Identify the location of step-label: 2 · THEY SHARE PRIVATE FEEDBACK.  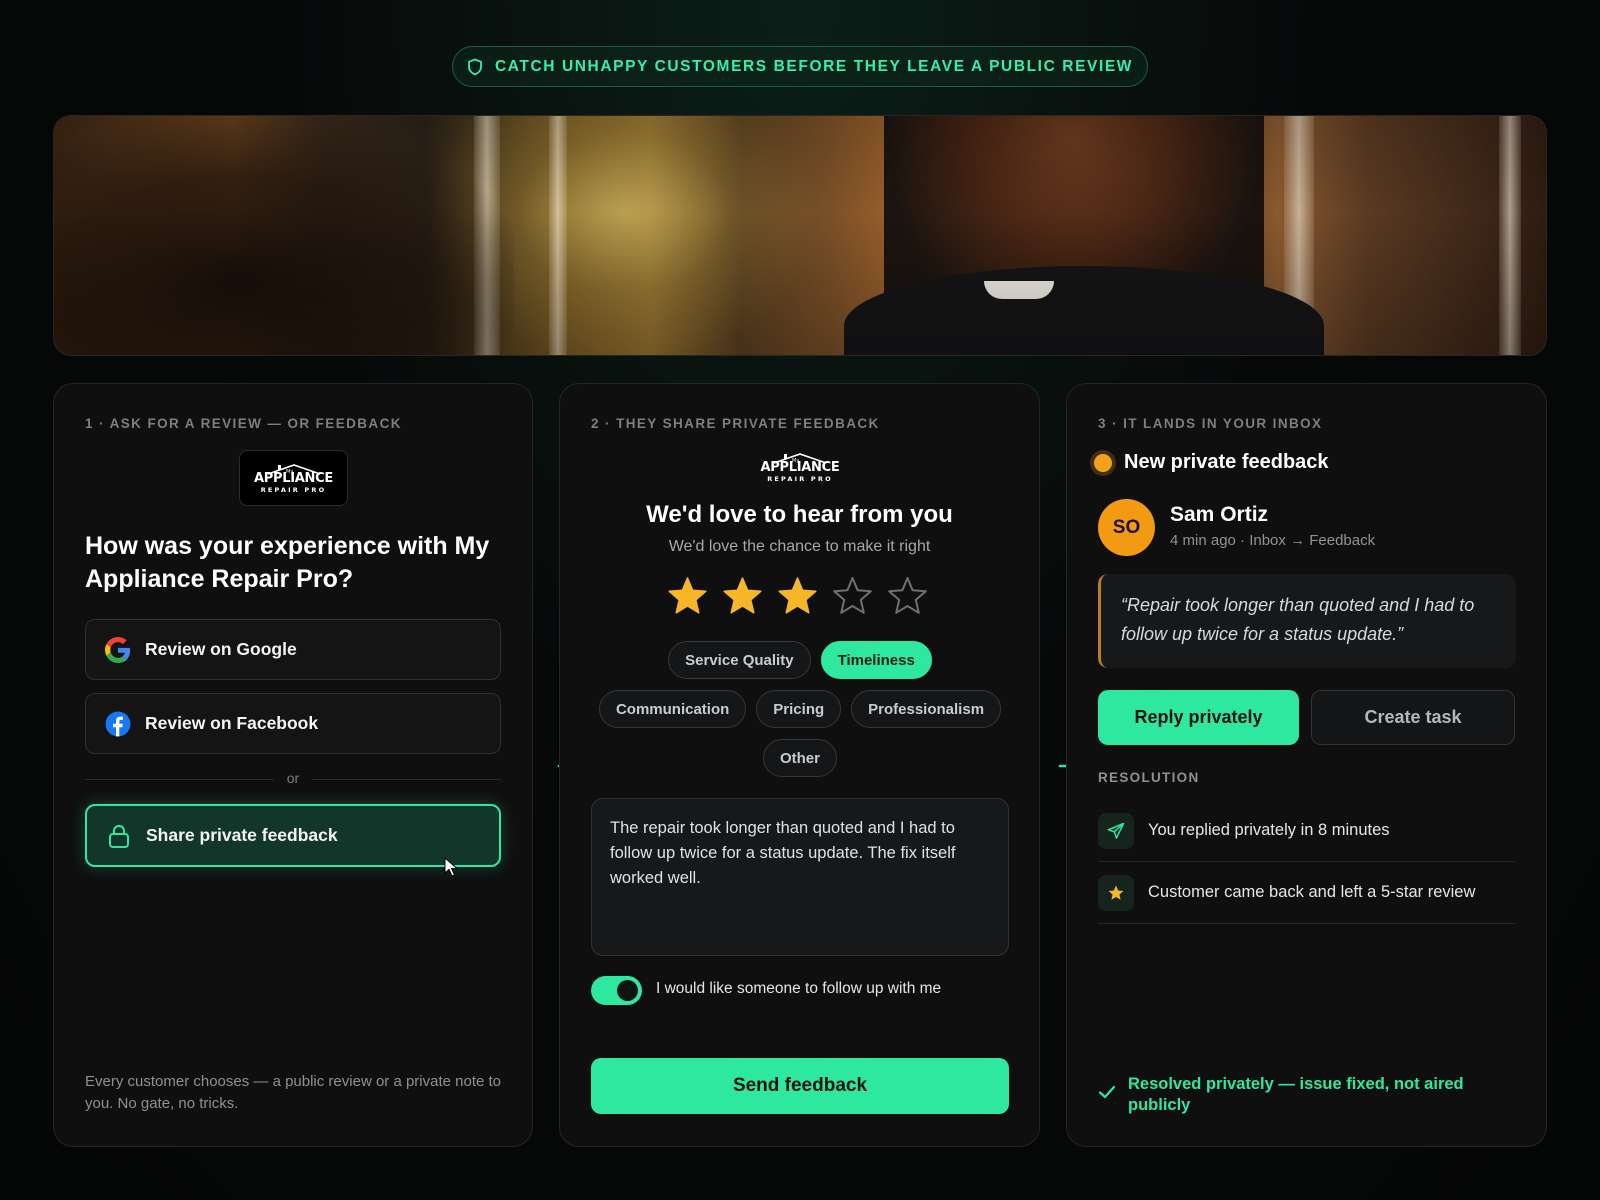
(735, 423).